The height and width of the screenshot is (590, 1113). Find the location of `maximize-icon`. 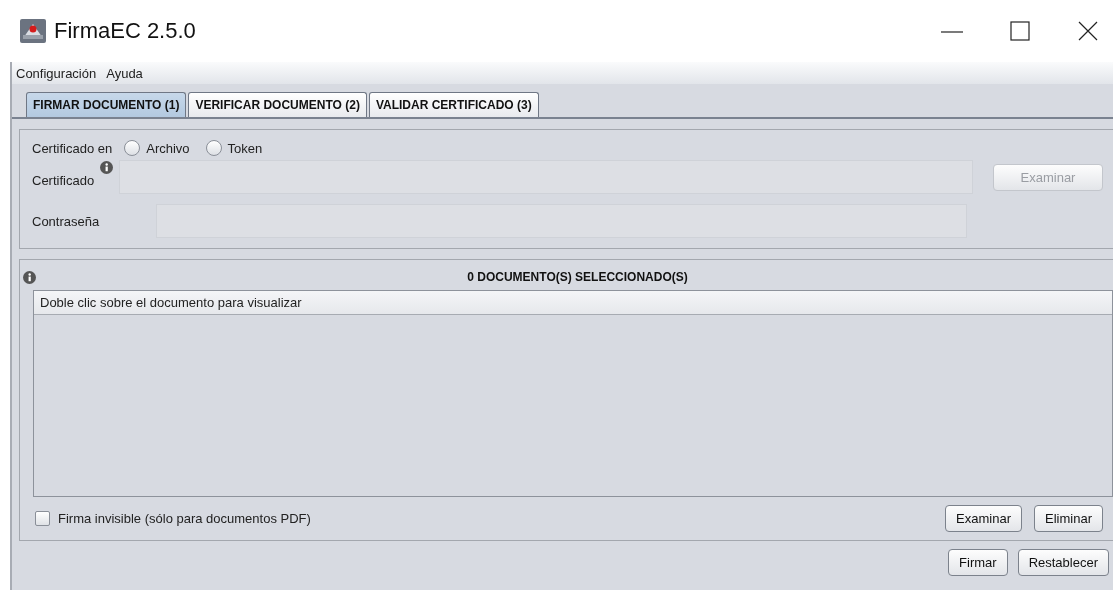

maximize-icon is located at coordinates (1020, 31).